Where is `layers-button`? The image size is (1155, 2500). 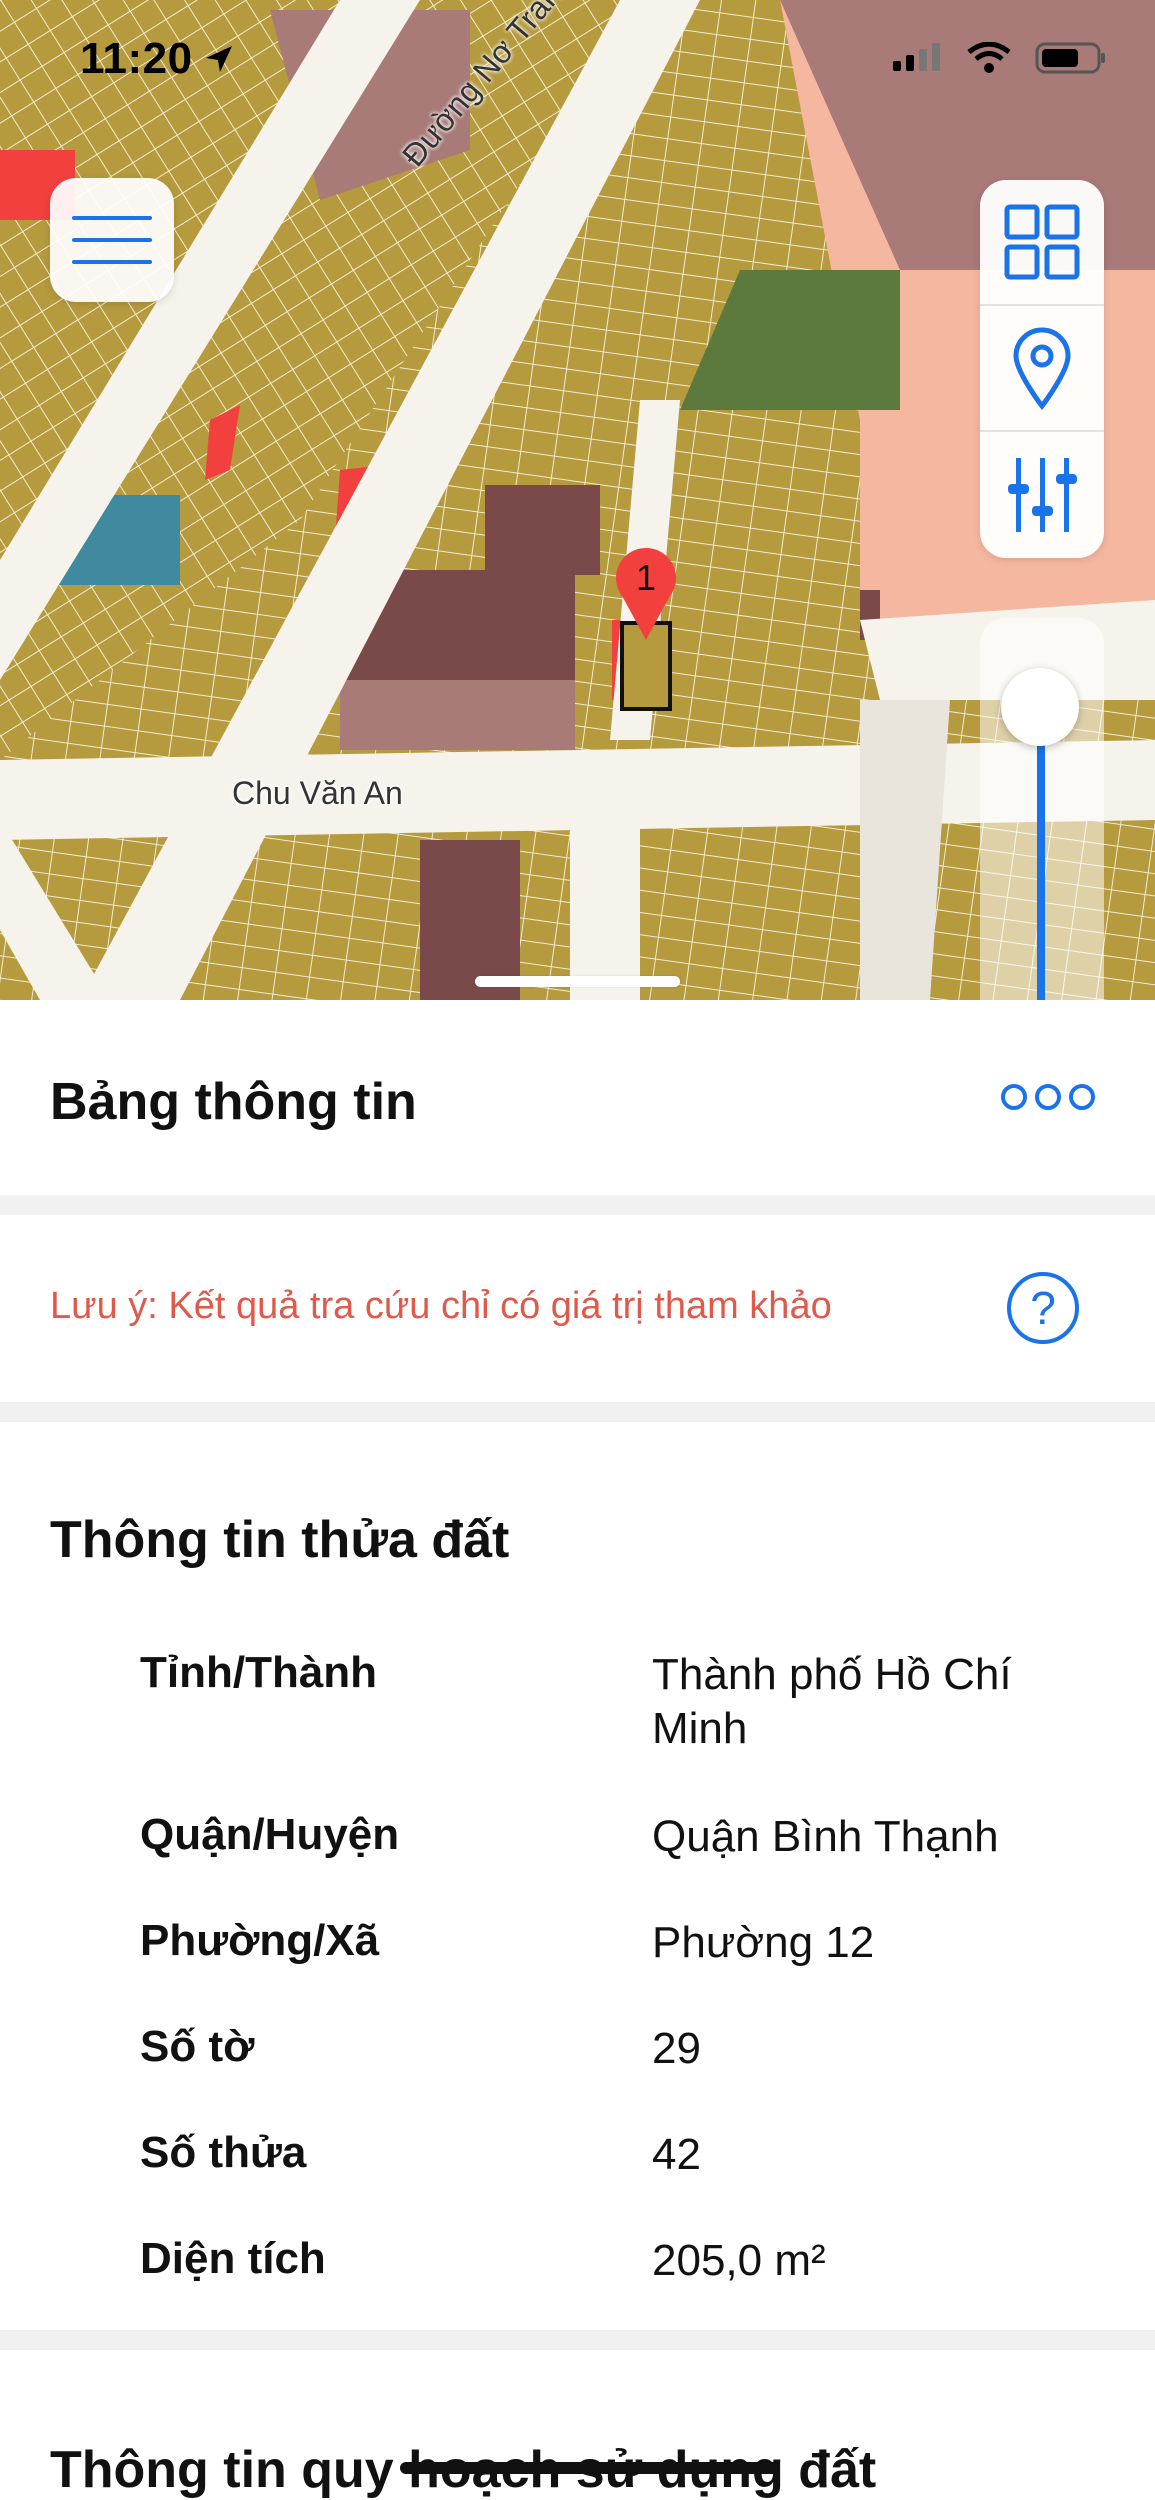 layers-button is located at coordinates (1042, 243).